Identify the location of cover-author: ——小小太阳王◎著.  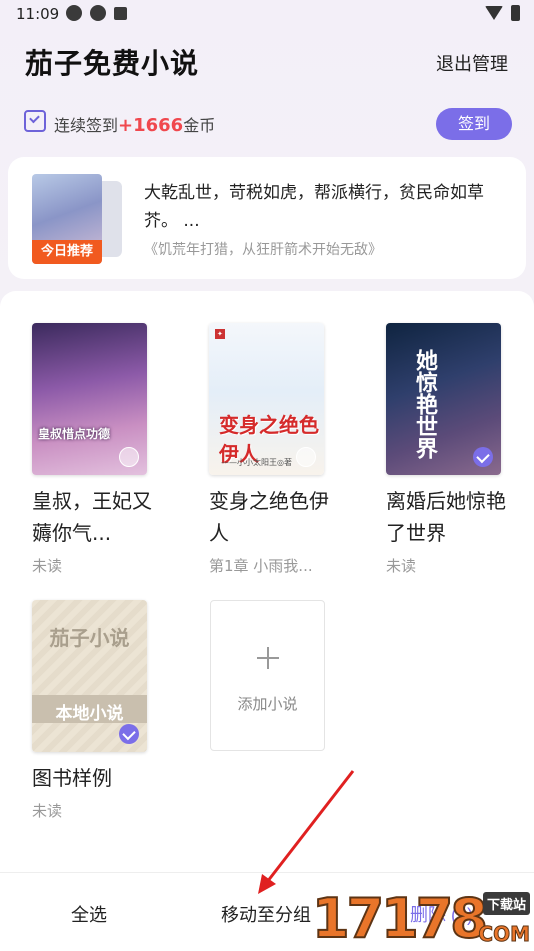
(256, 462).